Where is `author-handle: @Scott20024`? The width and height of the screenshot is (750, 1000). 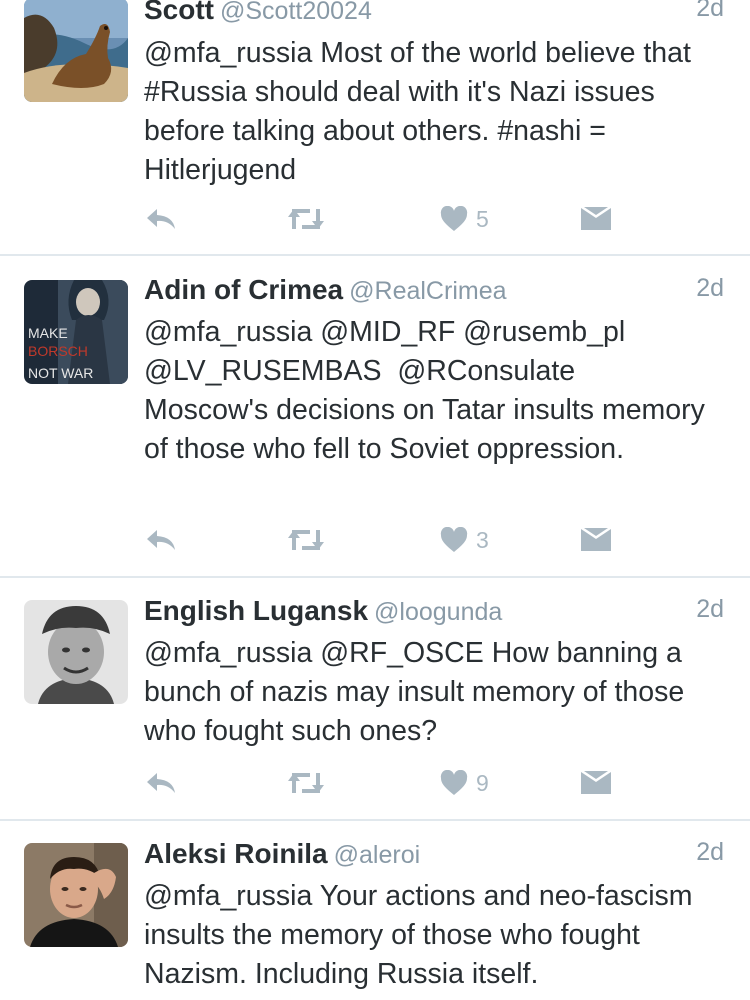 author-handle: @Scott20024 is located at coordinates (296, 12).